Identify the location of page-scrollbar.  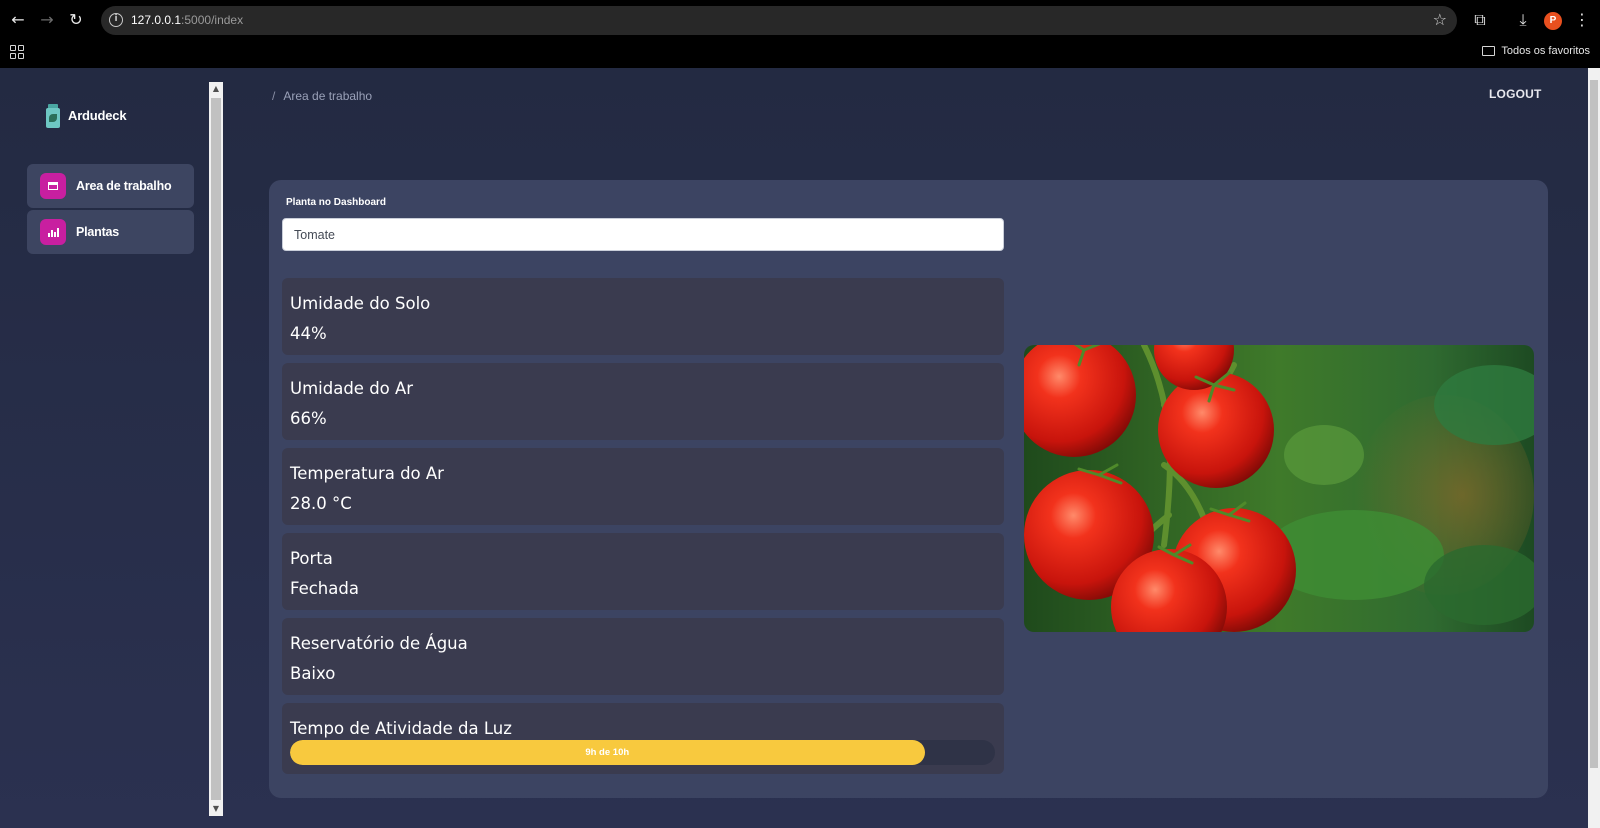
(1594, 448).